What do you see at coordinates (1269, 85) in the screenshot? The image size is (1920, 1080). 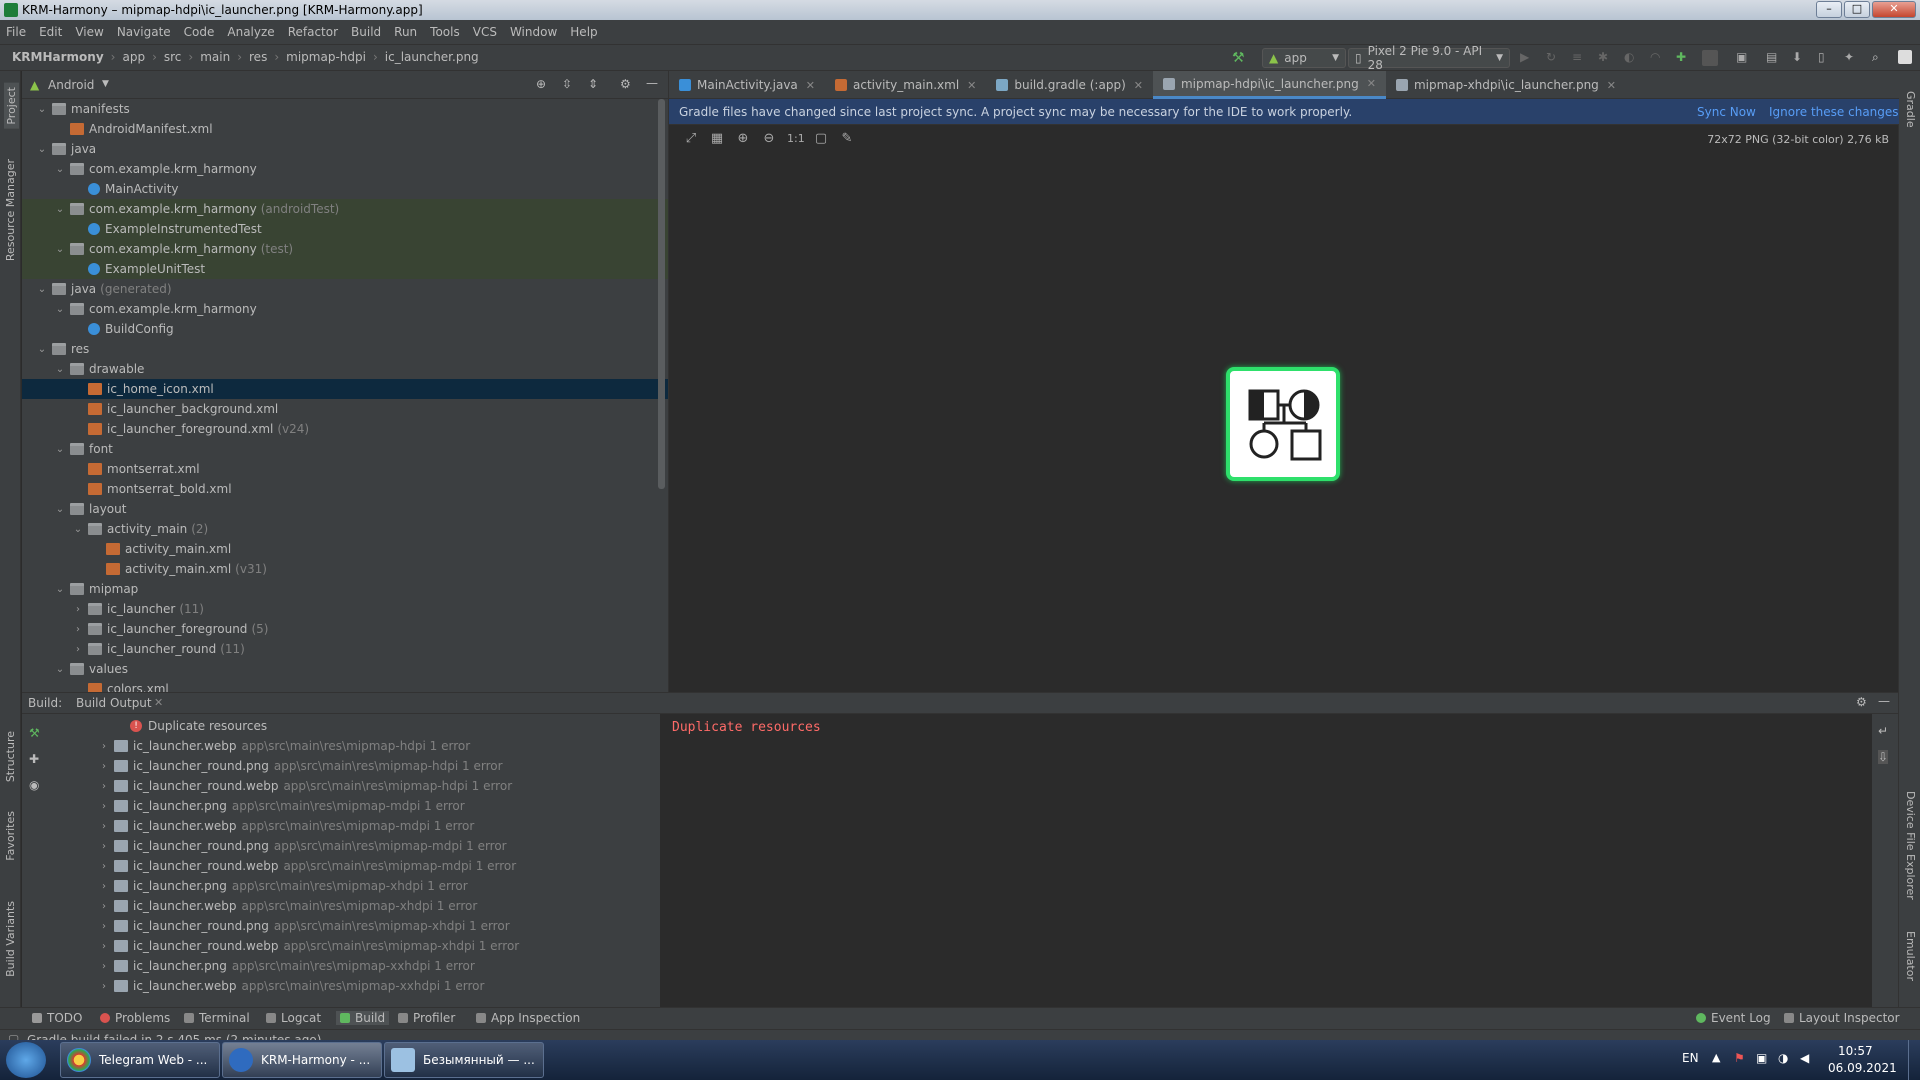 I see `editor-tab: mipmap-hdpi\ic_launcher.png ✕` at bounding box center [1269, 85].